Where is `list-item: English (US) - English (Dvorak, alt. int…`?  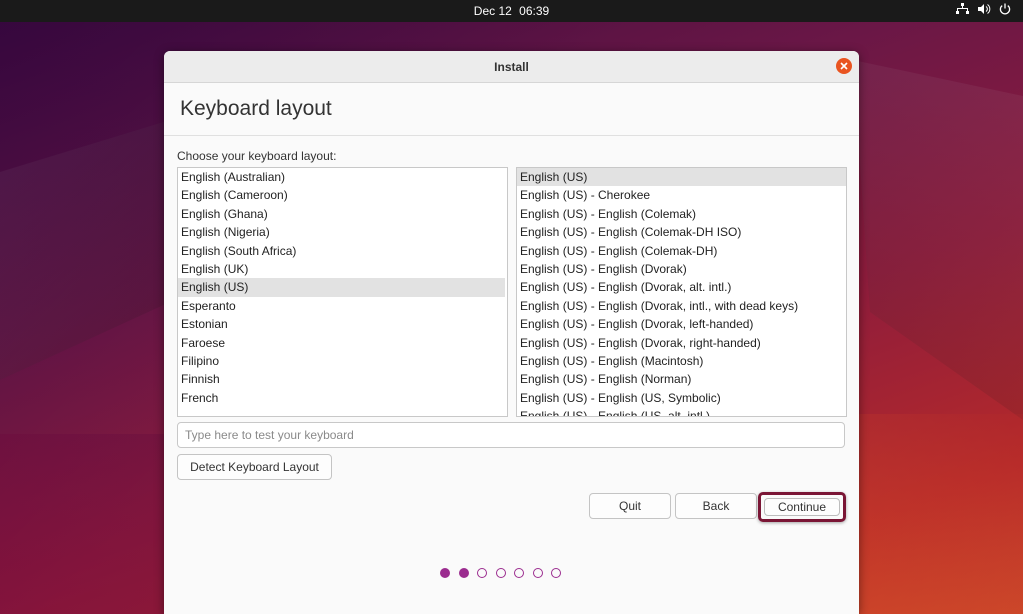
list-item: English (US) - English (Dvorak, alt. int… is located at coordinates (681, 287).